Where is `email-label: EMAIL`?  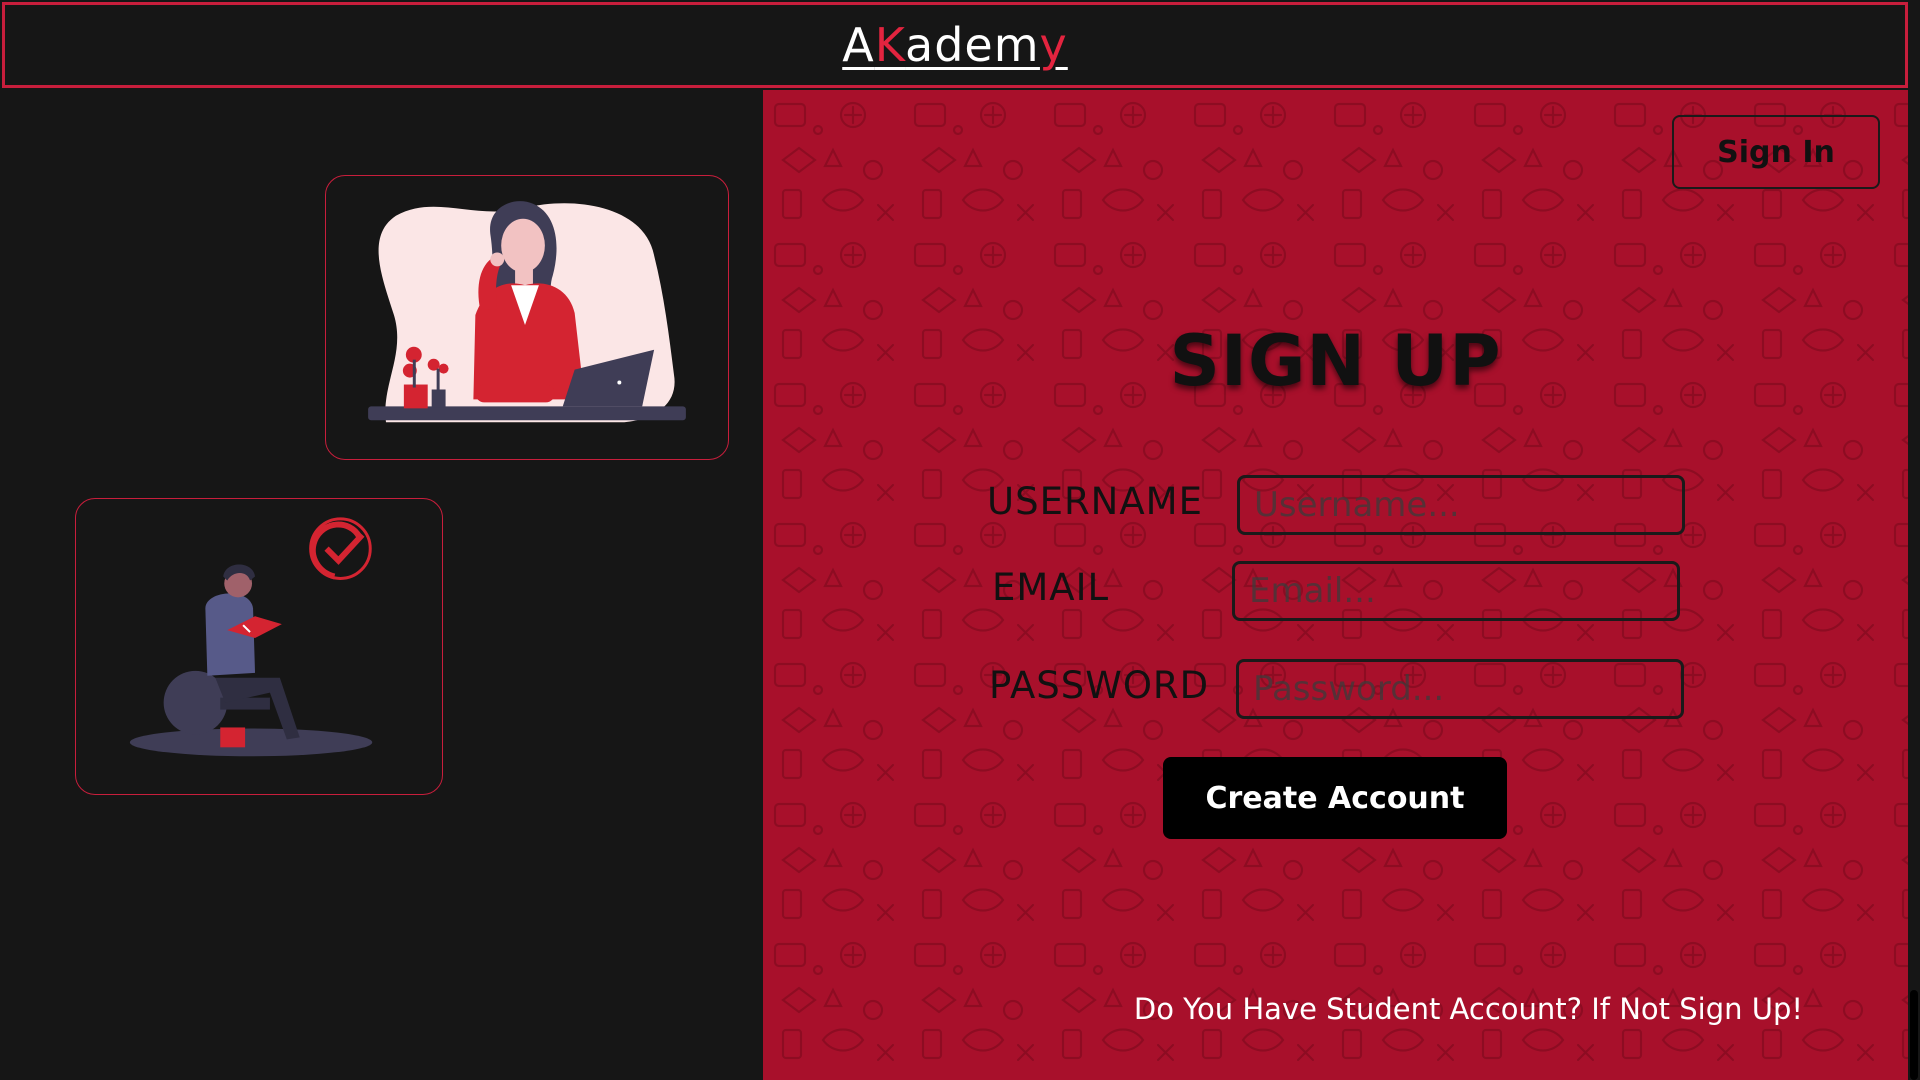 email-label: EMAIL is located at coordinates (1051, 587).